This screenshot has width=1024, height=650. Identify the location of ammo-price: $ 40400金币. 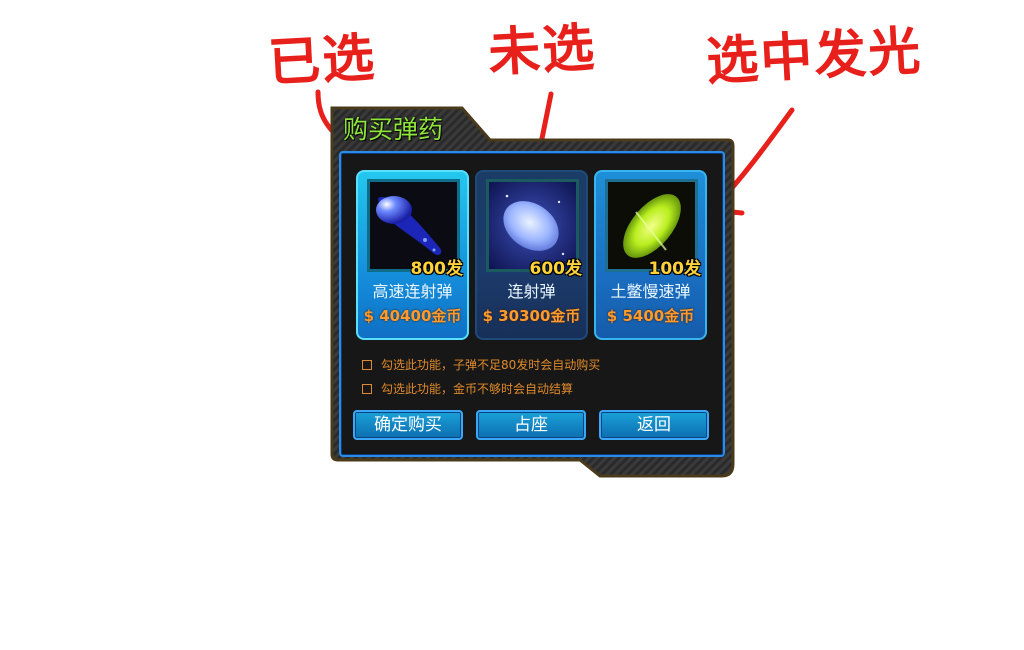
(412, 316).